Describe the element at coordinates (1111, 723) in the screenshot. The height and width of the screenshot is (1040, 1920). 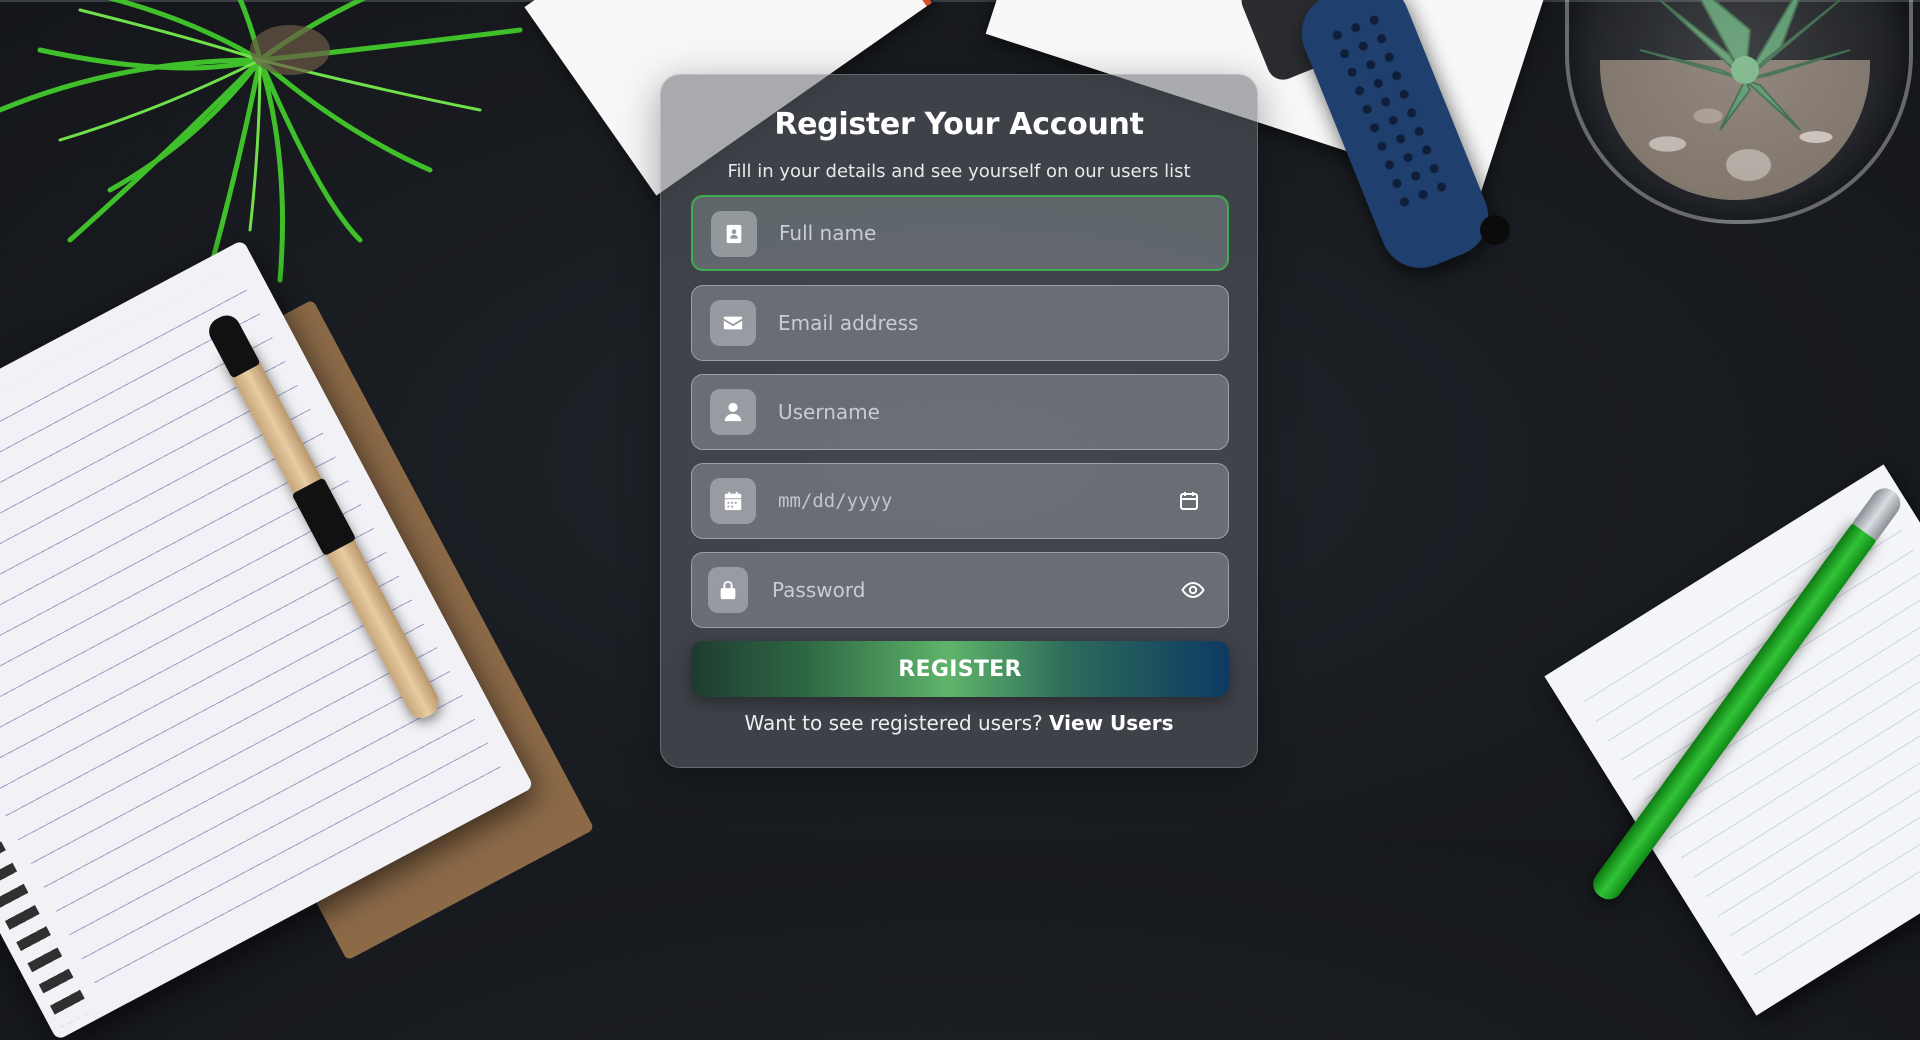
I see `view-users-link: View Users` at that location.